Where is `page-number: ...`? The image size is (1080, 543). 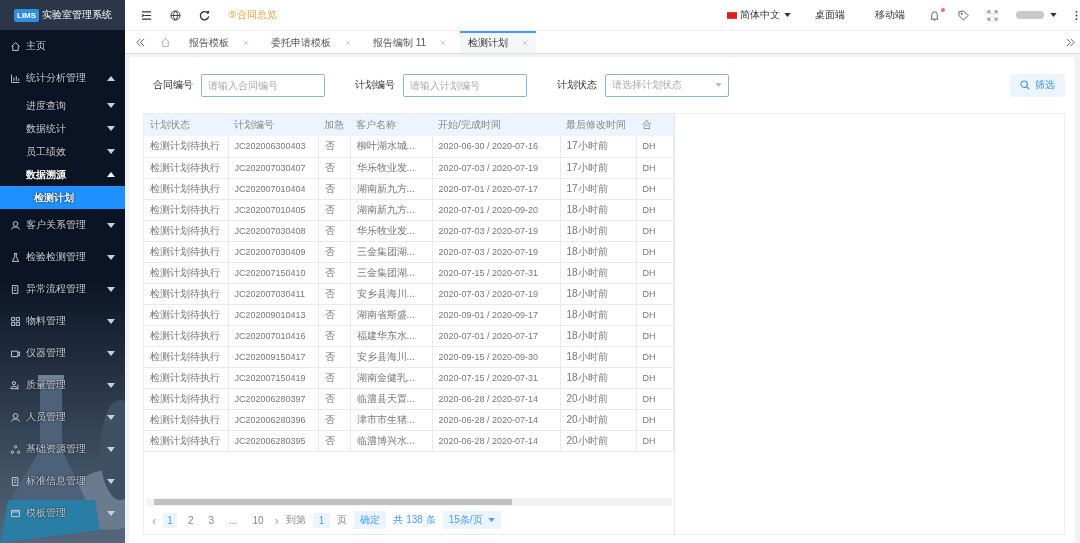 page-number: ... is located at coordinates (233, 520).